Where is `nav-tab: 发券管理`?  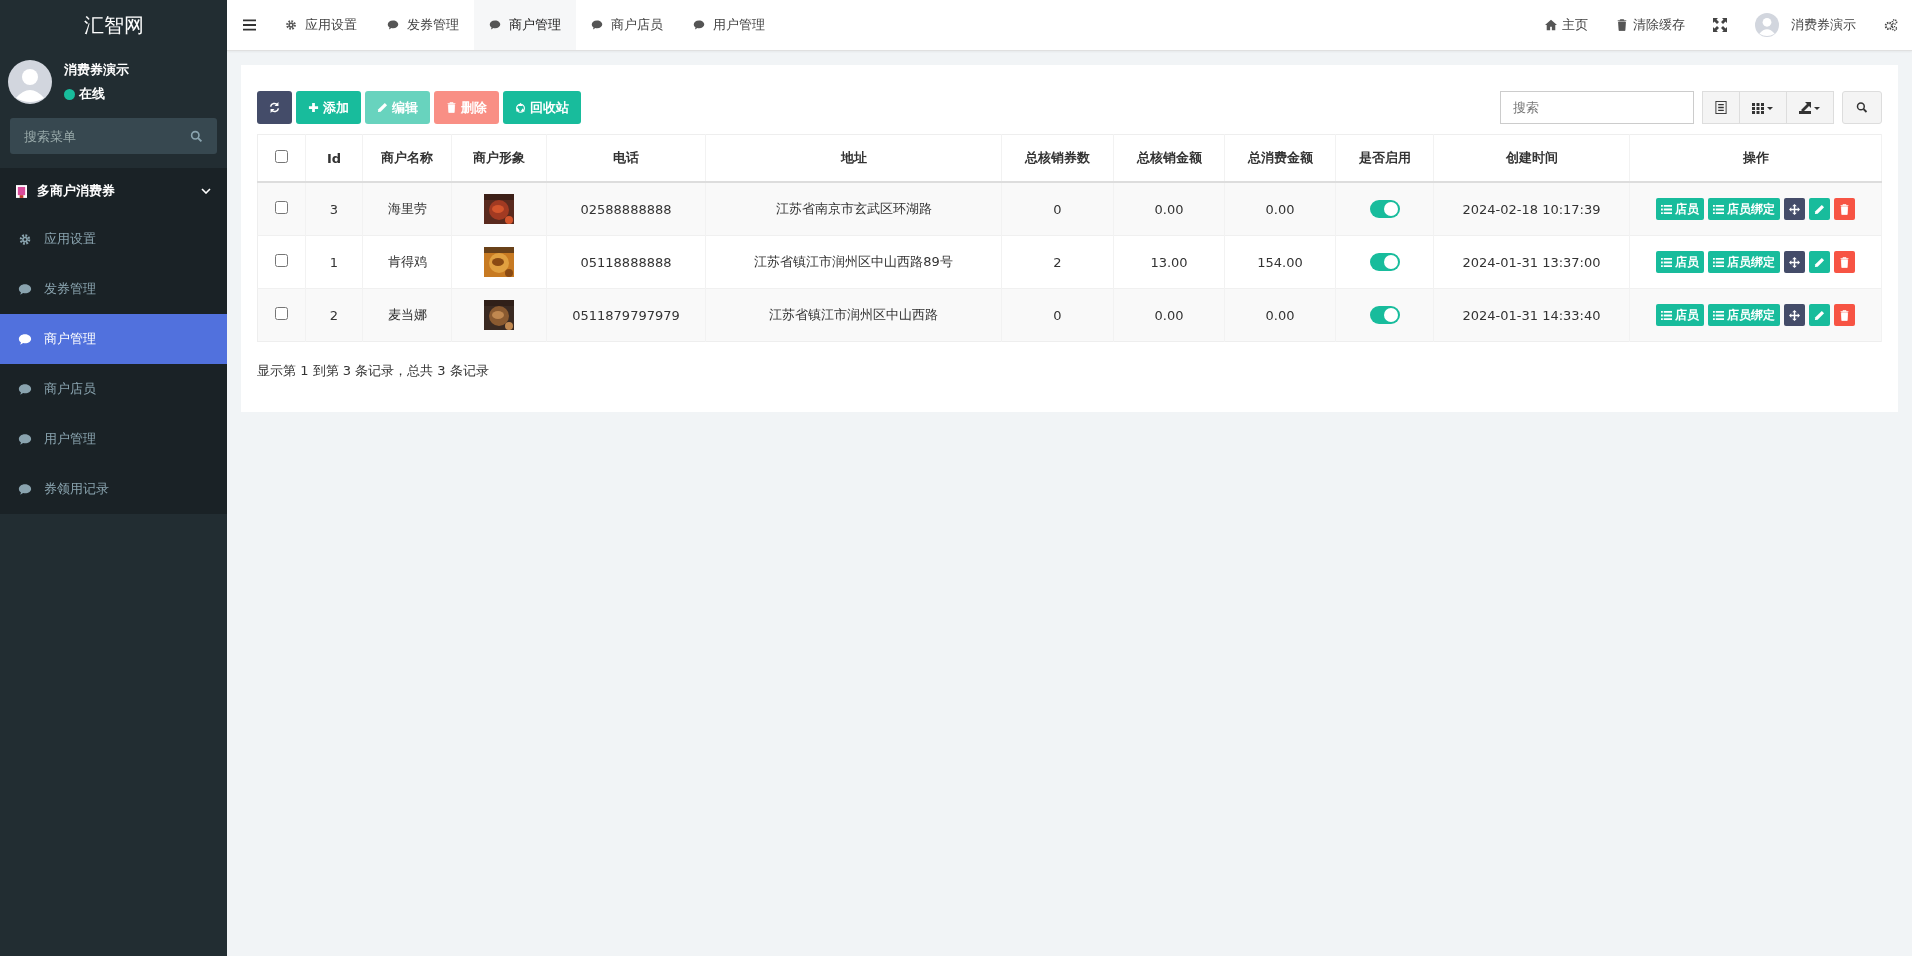
nav-tab: 发券管理 is located at coordinates (423, 25).